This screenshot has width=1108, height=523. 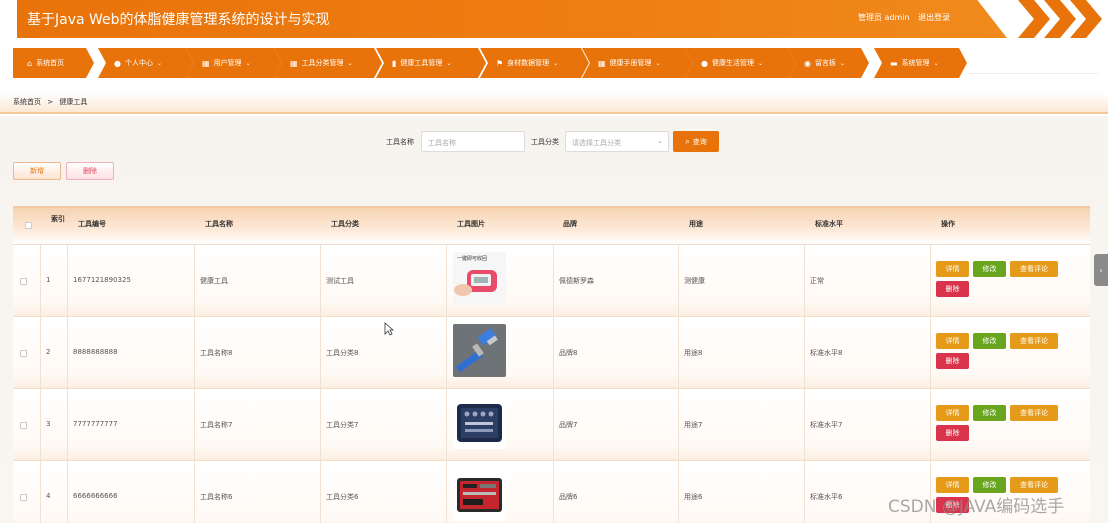 What do you see at coordinates (400, 142) in the screenshot?
I see `tool-name-label: 工具名称` at bounding box center [400, 142].